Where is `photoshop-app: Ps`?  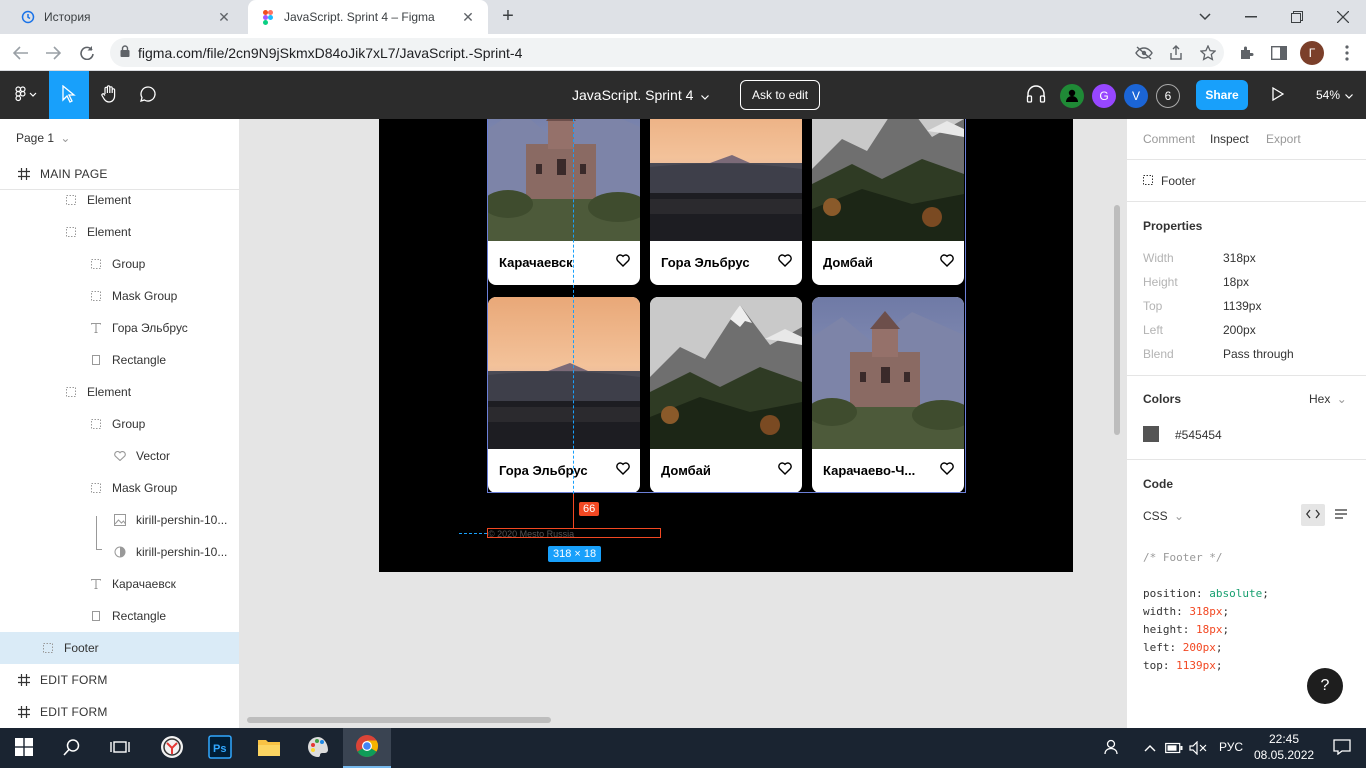 photoshop-app: Ps is located at coordinates (220, 748).